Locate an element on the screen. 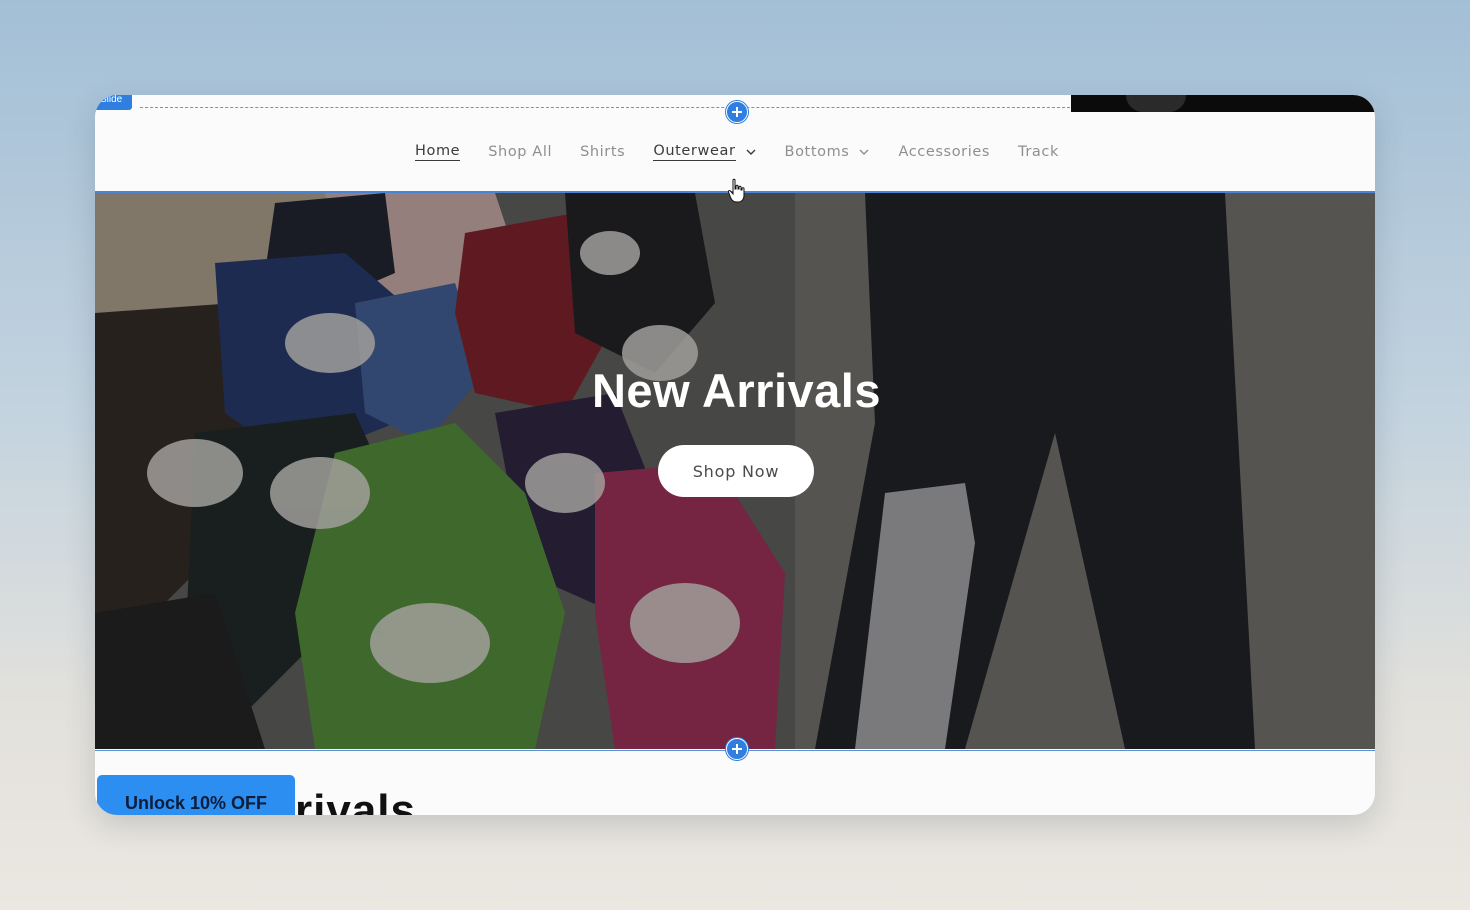 Image resolution: width=1470 pixels, height=910 pixels. hero-title: New Arrivals is located at coordinates (736, 390).